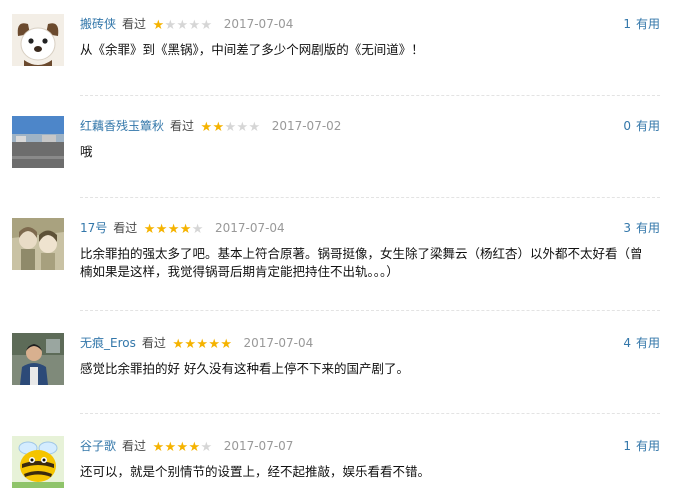  Describe the element at coordinates (244, 368) in the screenshot. I see `review-text: 感觉比余罪拍的好 好久没有这种看上停不下来的国产剧了。` at that location.